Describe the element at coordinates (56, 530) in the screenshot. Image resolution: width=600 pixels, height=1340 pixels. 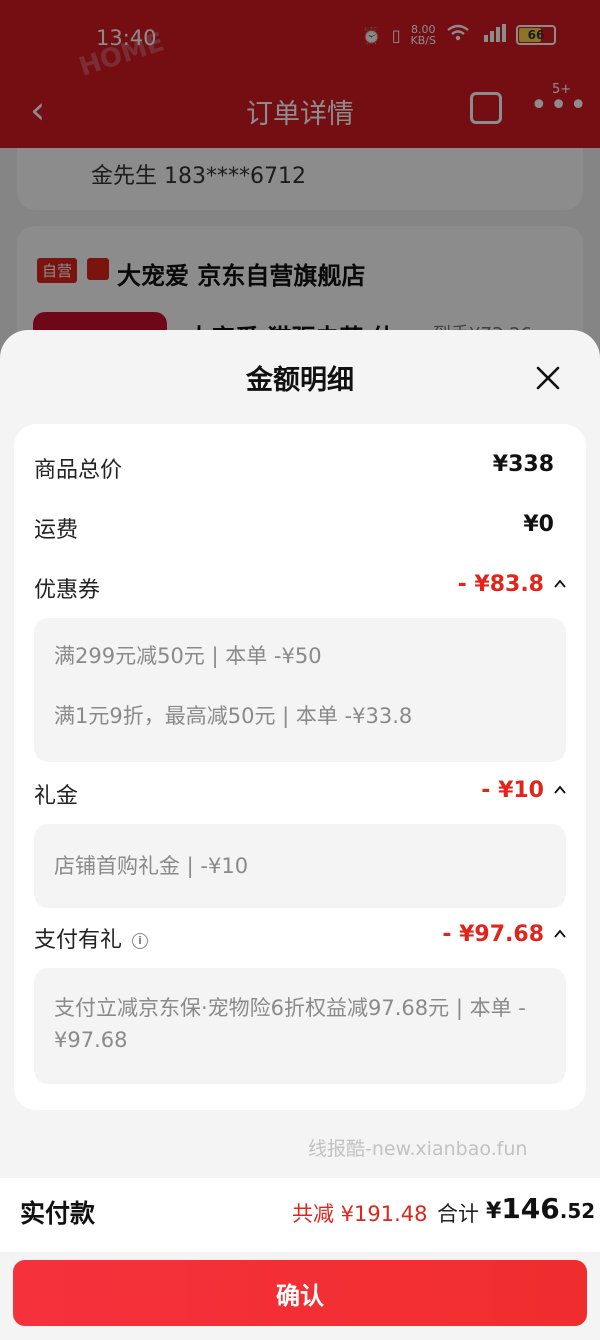
I see `shipping-label: 运费` at that location.